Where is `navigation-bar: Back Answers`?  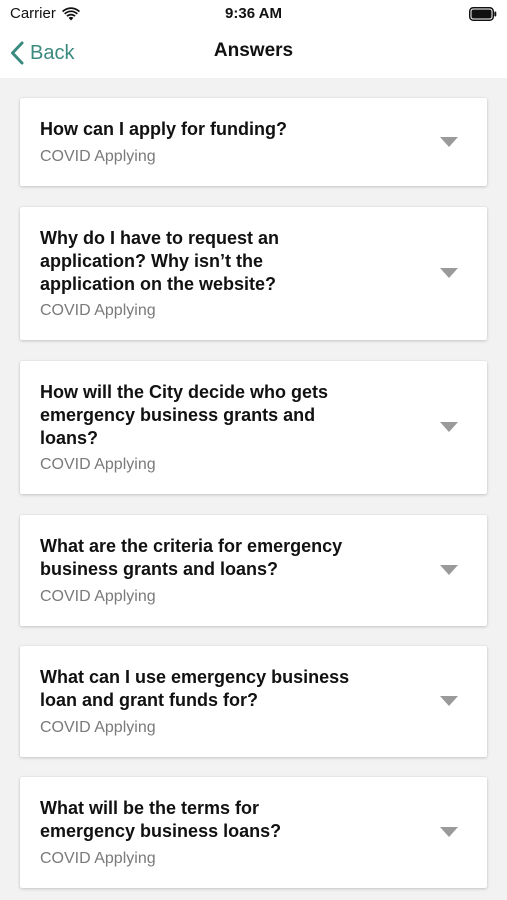 navigation-bar: Back Answers is located at coordinates (253, 53).